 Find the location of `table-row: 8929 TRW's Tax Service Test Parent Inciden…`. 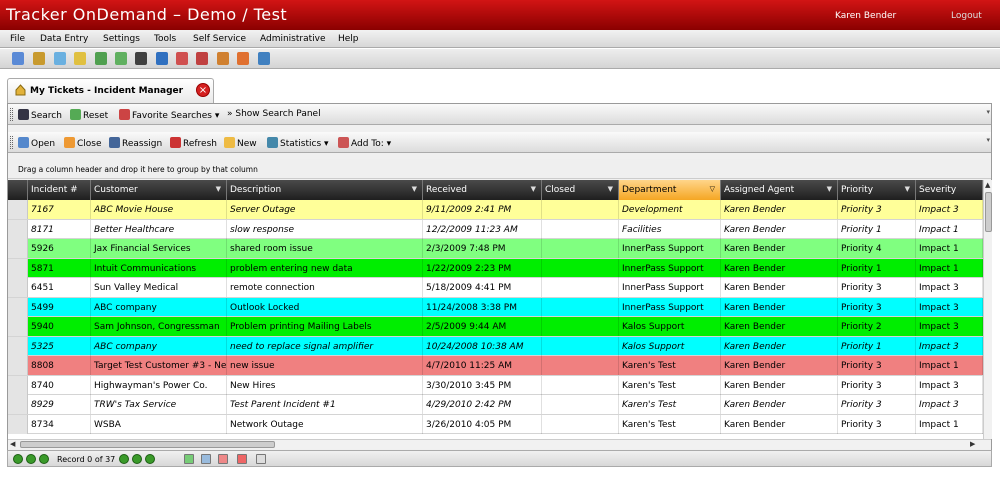

table-row: 8929 TRW's Tax Service Test Parent Inciden… is located at coordinates (495, 405).